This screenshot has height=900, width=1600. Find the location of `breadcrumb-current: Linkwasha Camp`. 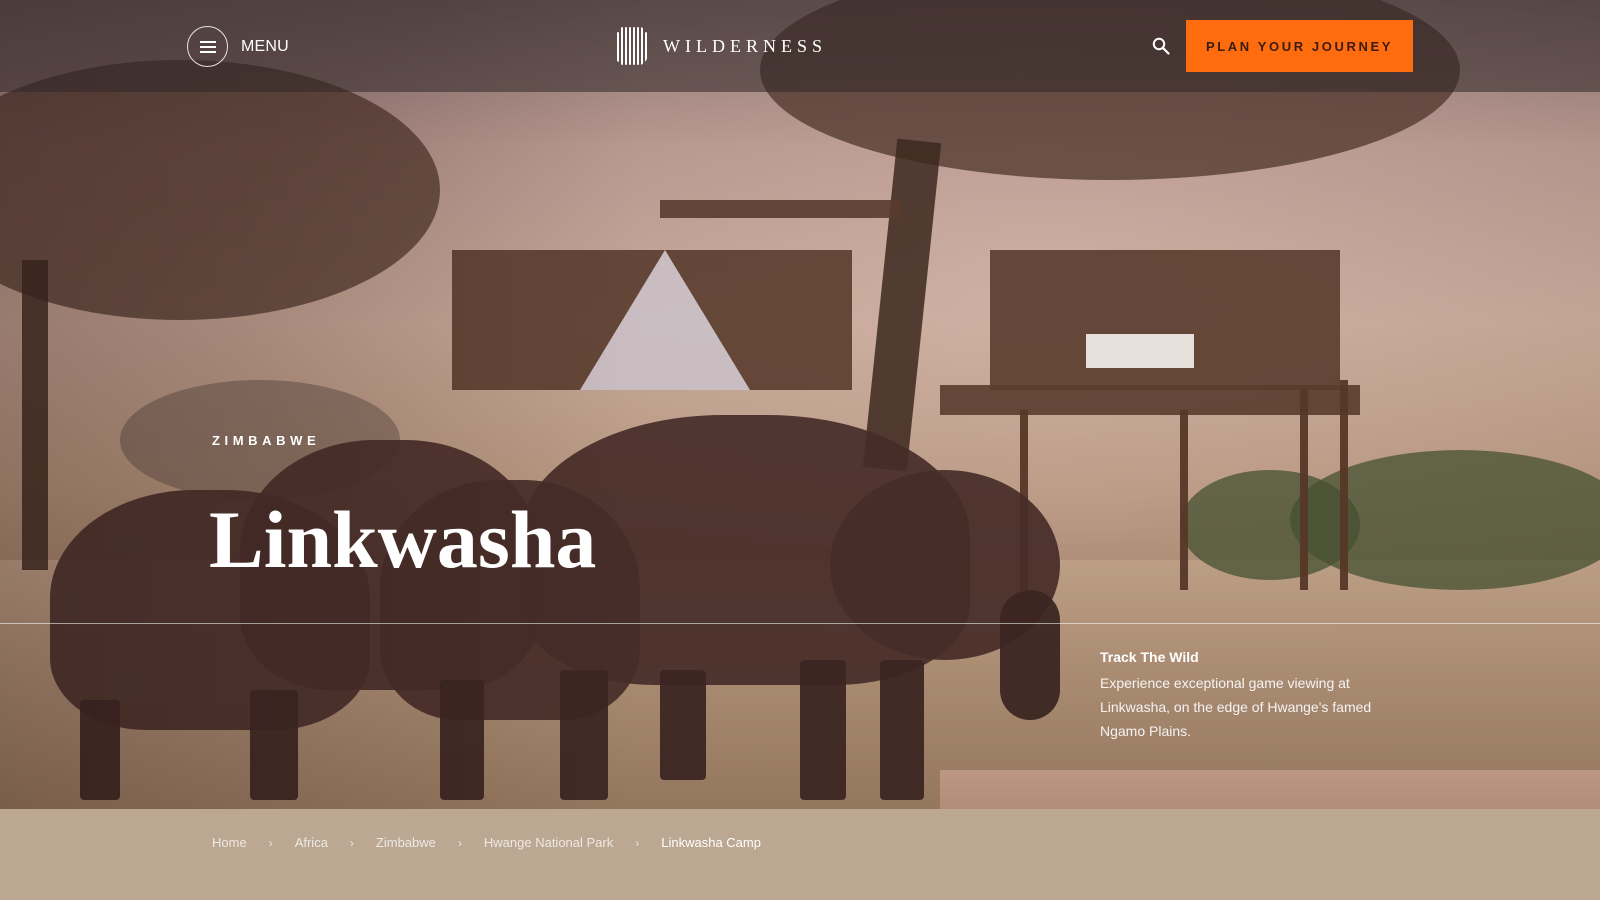

breadcrumb-current: Linkwasha Camp is located at coordinates (711, 842).